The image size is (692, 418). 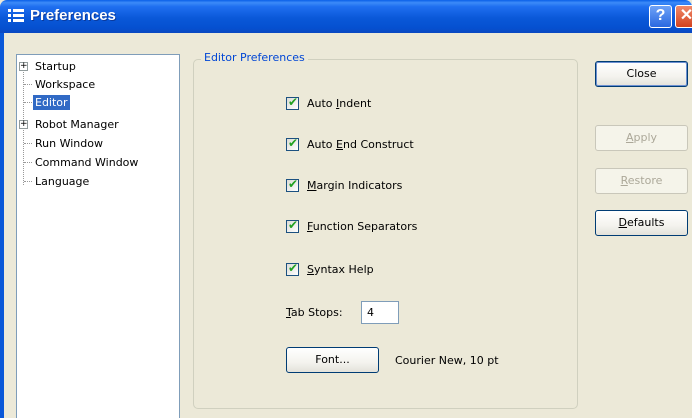 I want to click on tree-item-label: Editor, so click(x=51, y=102).